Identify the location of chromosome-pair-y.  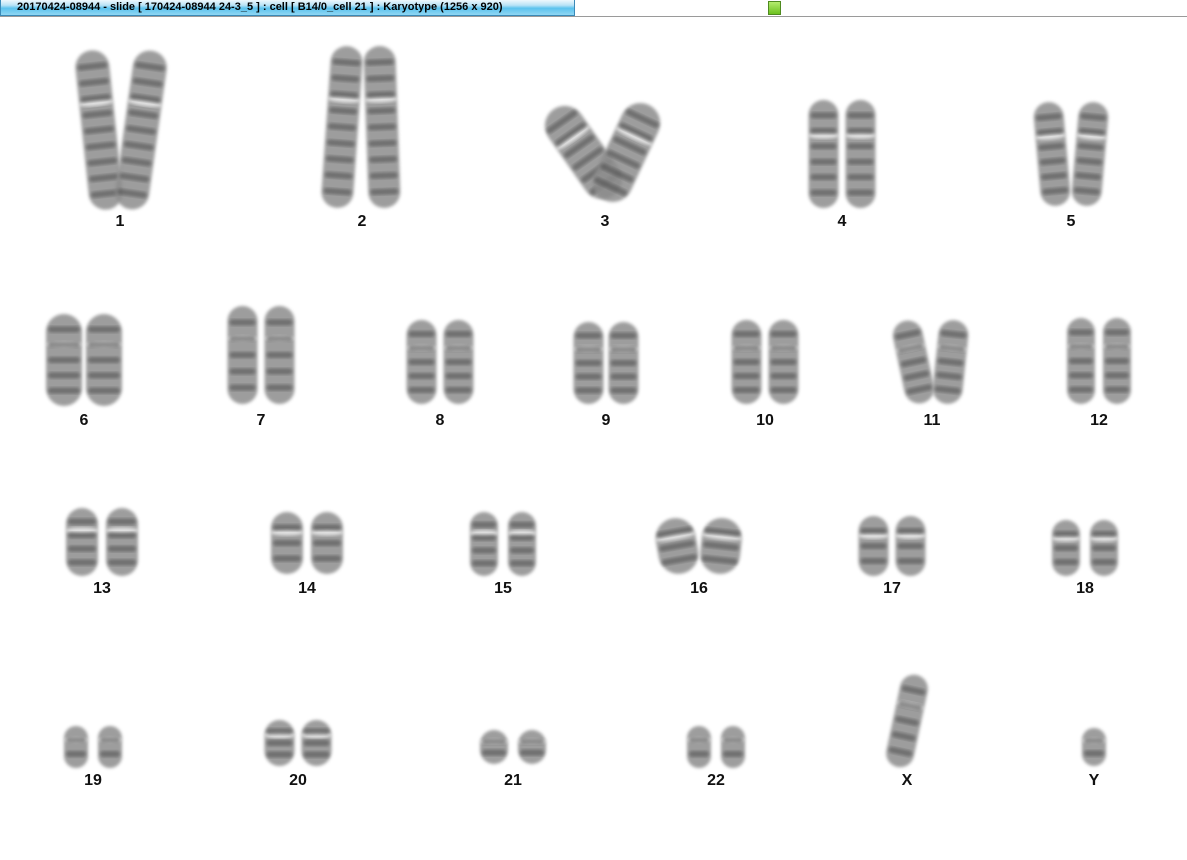
(1094, 747).